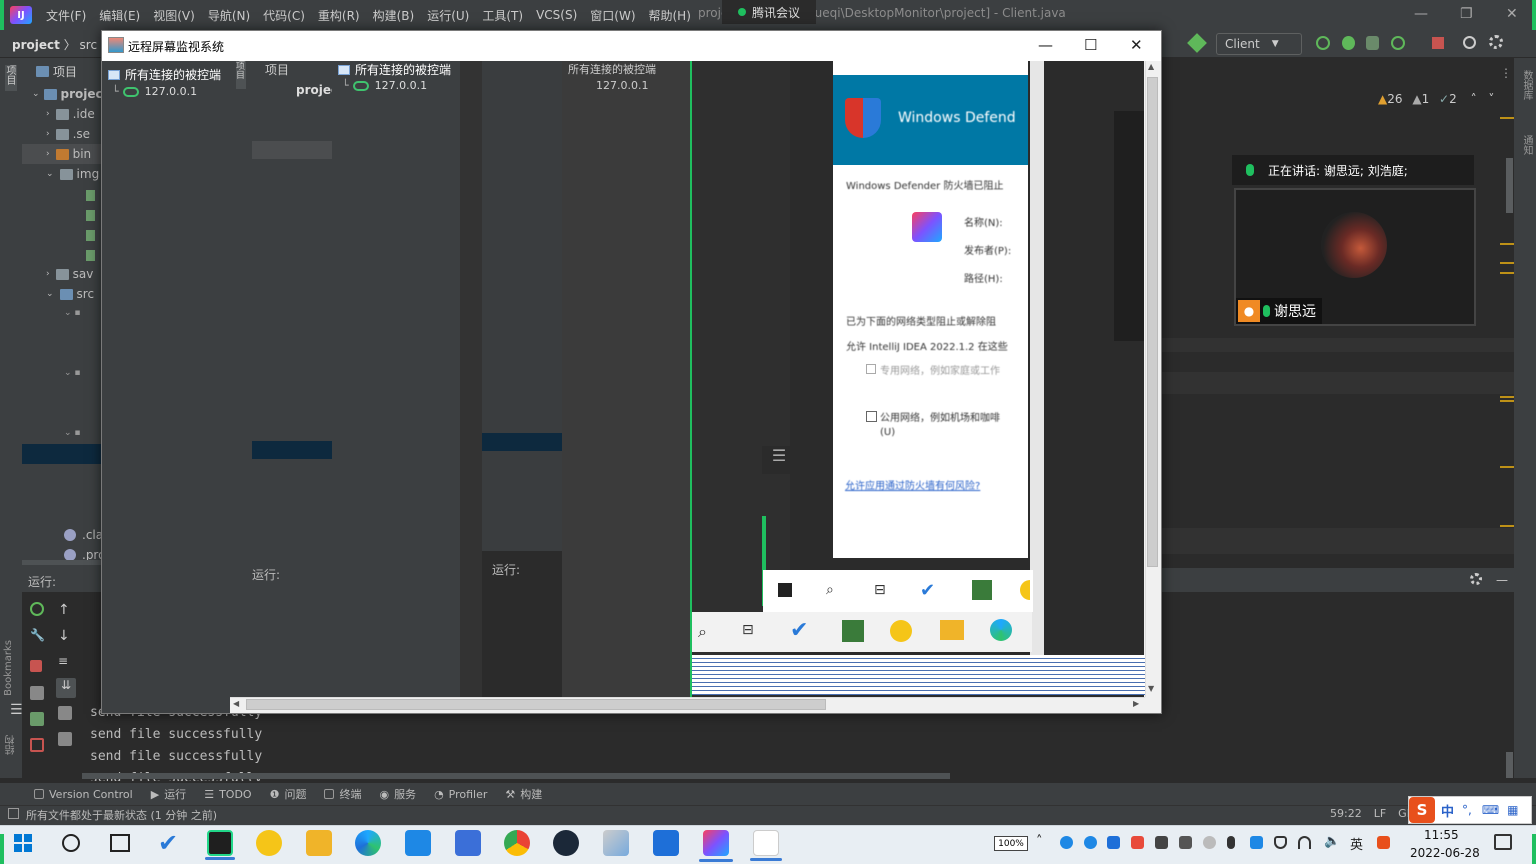 The image size is (1536, 864). I want to click on exit-icon, so click(37, 745).